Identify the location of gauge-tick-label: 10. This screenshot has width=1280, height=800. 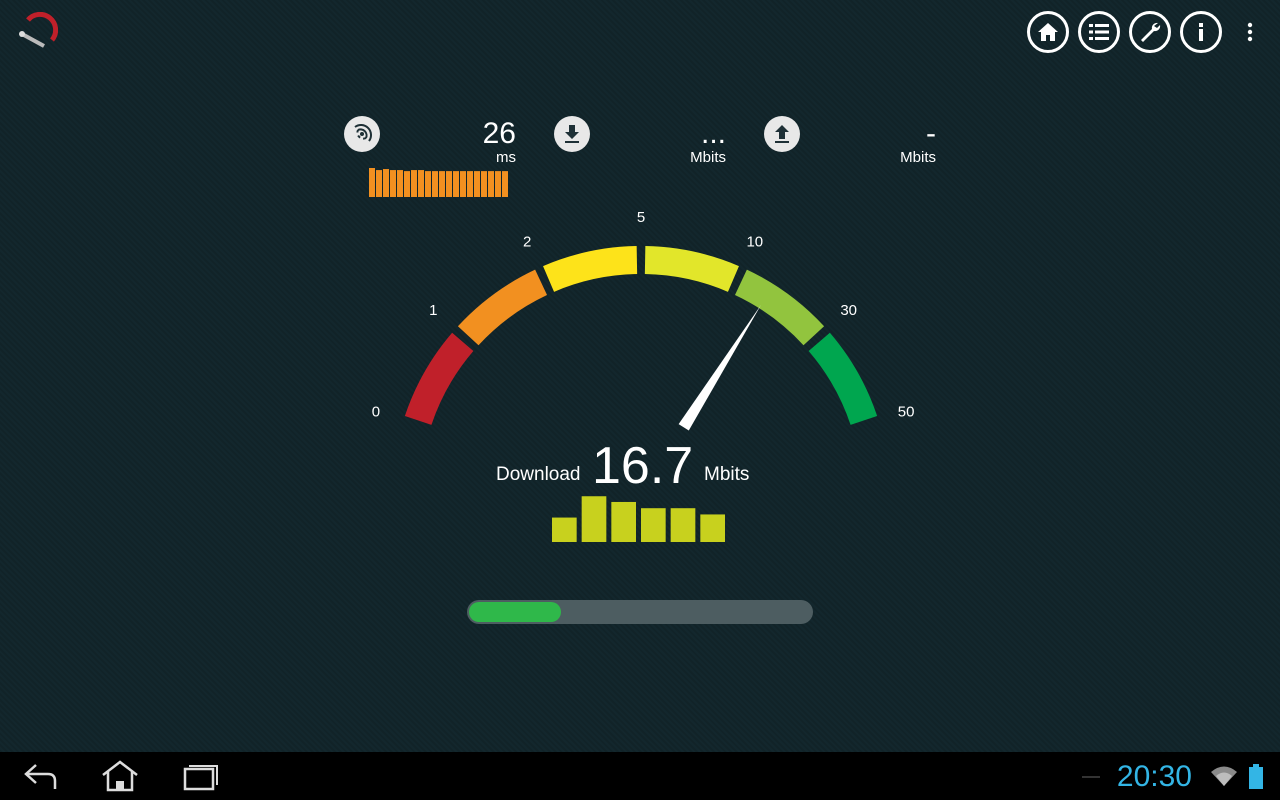
(754, 241).